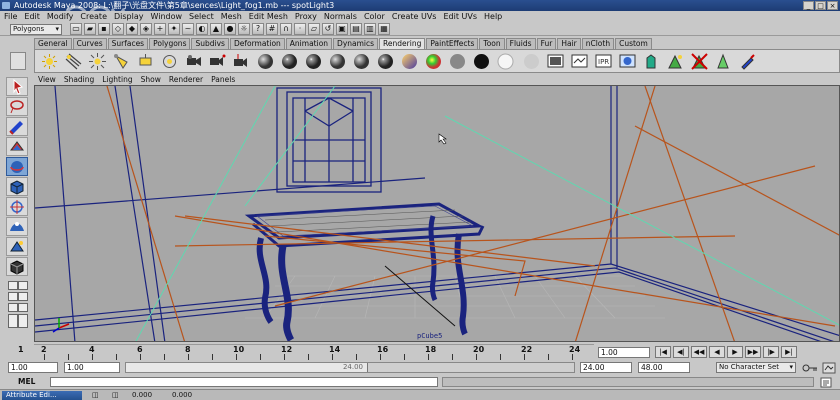 The image size is (840, 400). Describe the element at coordinates (414, 16) in the screenshot. I see `menu-create-uvs: Create UVs` at that location.